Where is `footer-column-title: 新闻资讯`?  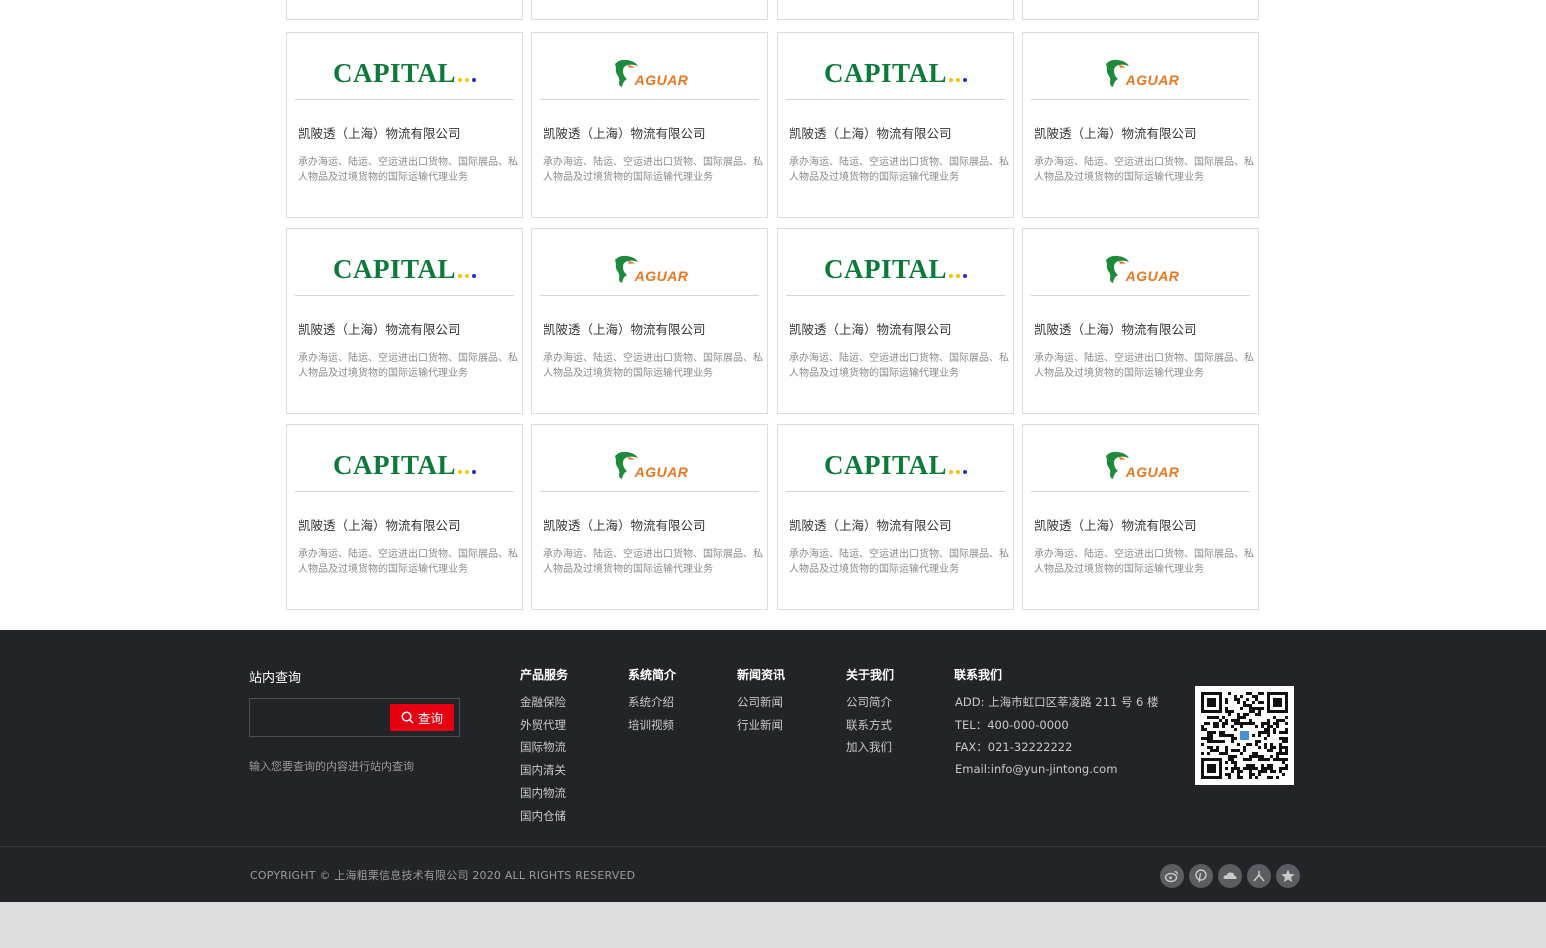 footer-column-title: 新闻资讯 is located at coordinates (761, 675).